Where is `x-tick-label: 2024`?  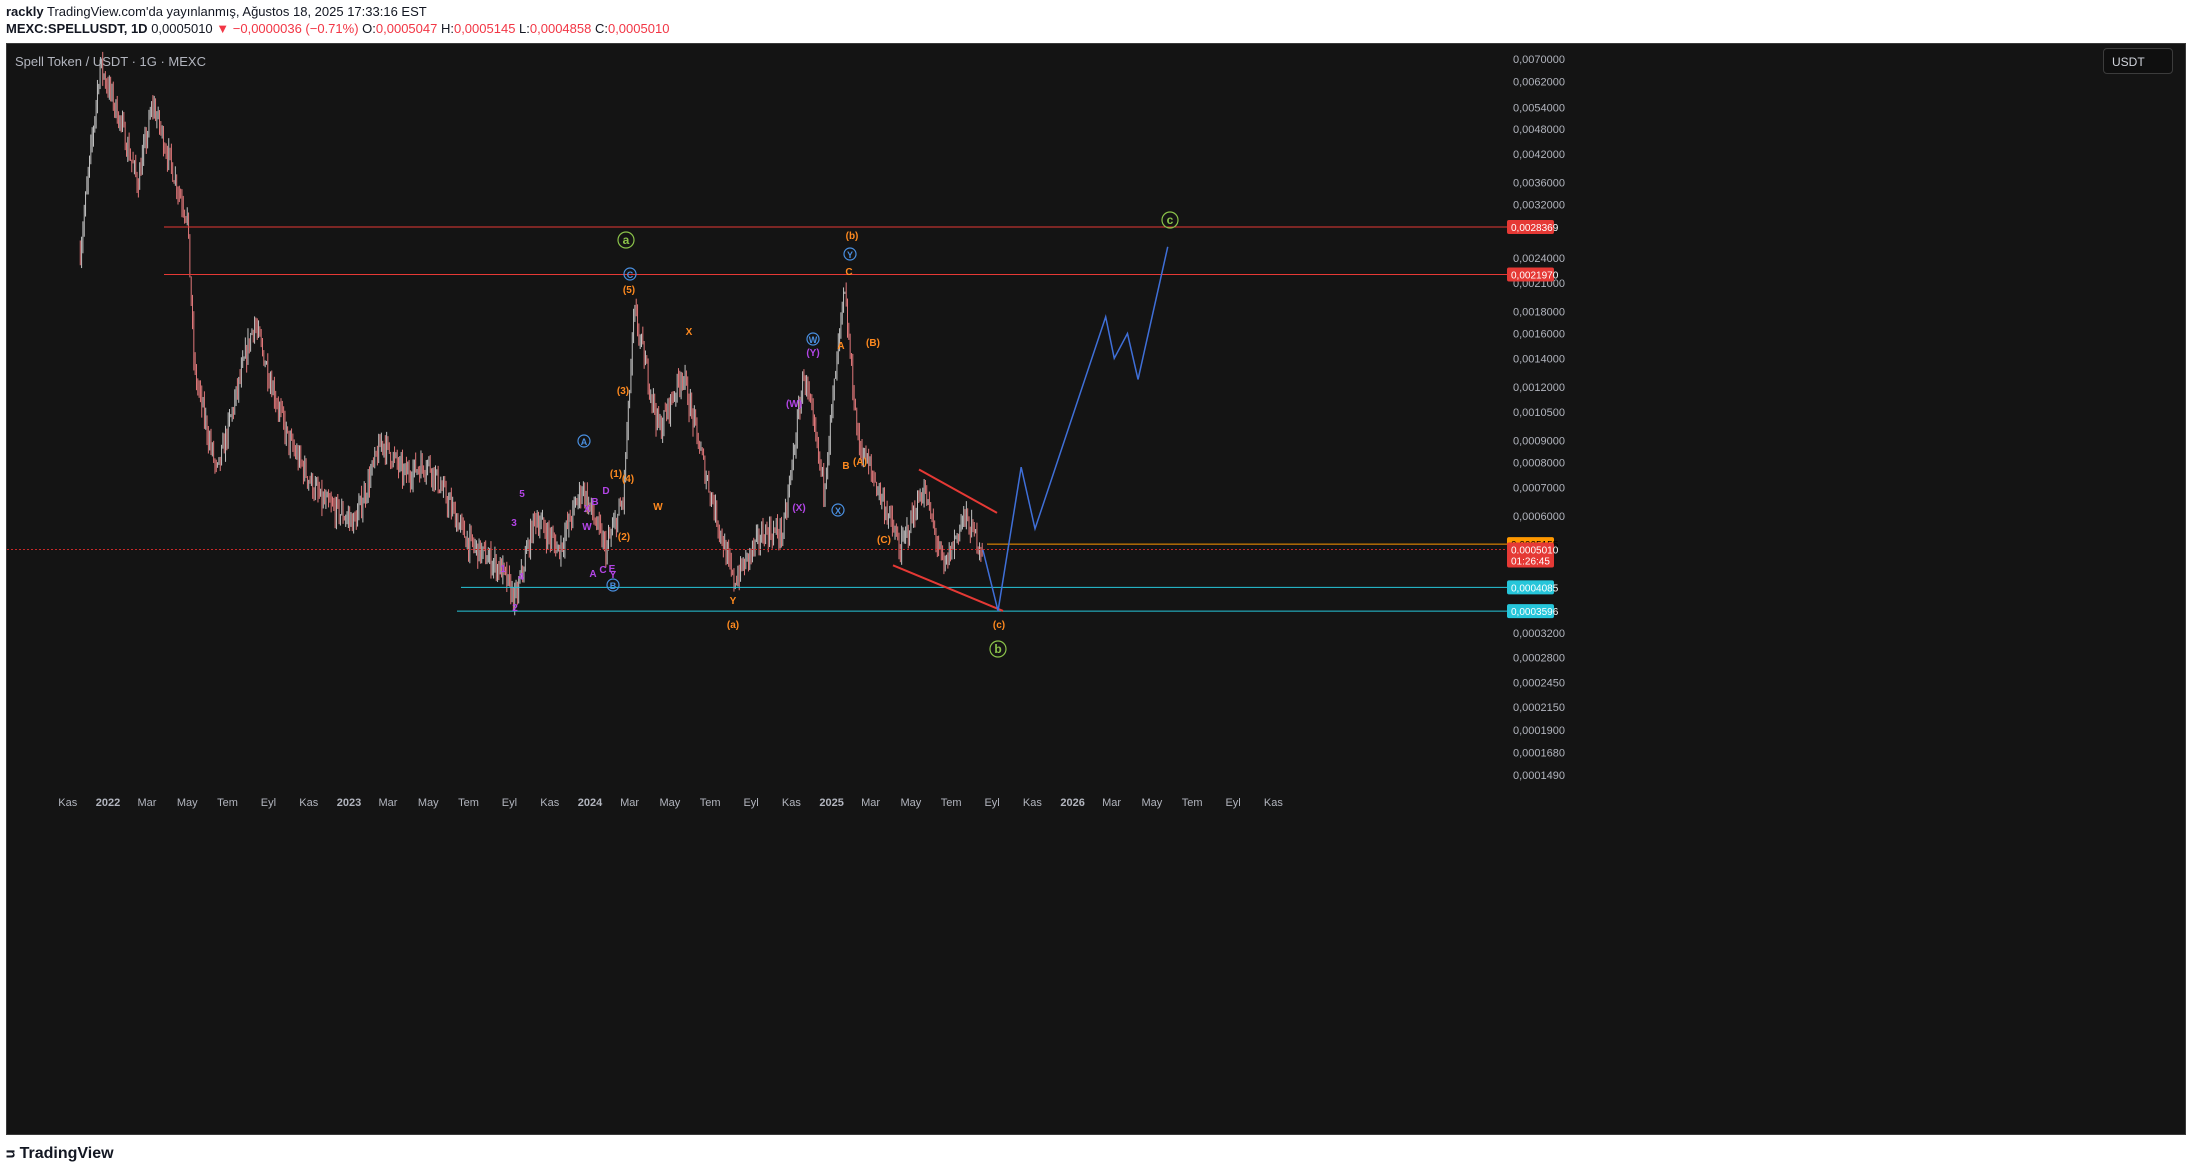
x-tick-label: 2024 is located at coordinates (590, 803).